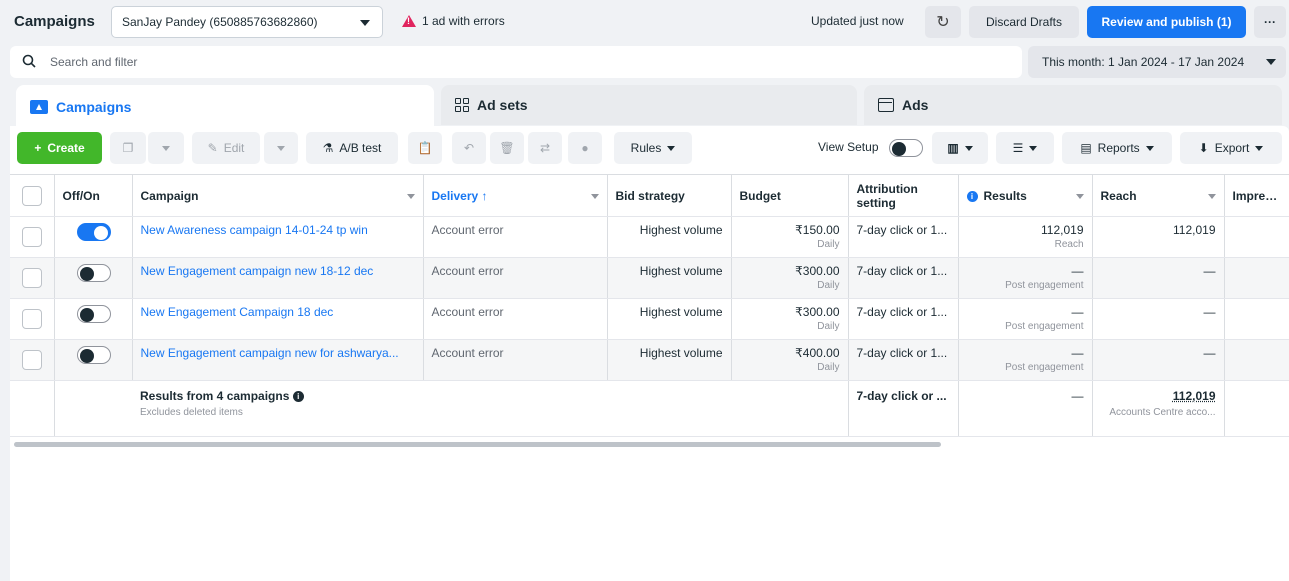 The image size is (1289, 581). I want to click on create-button: + Create, so click(59, 148).